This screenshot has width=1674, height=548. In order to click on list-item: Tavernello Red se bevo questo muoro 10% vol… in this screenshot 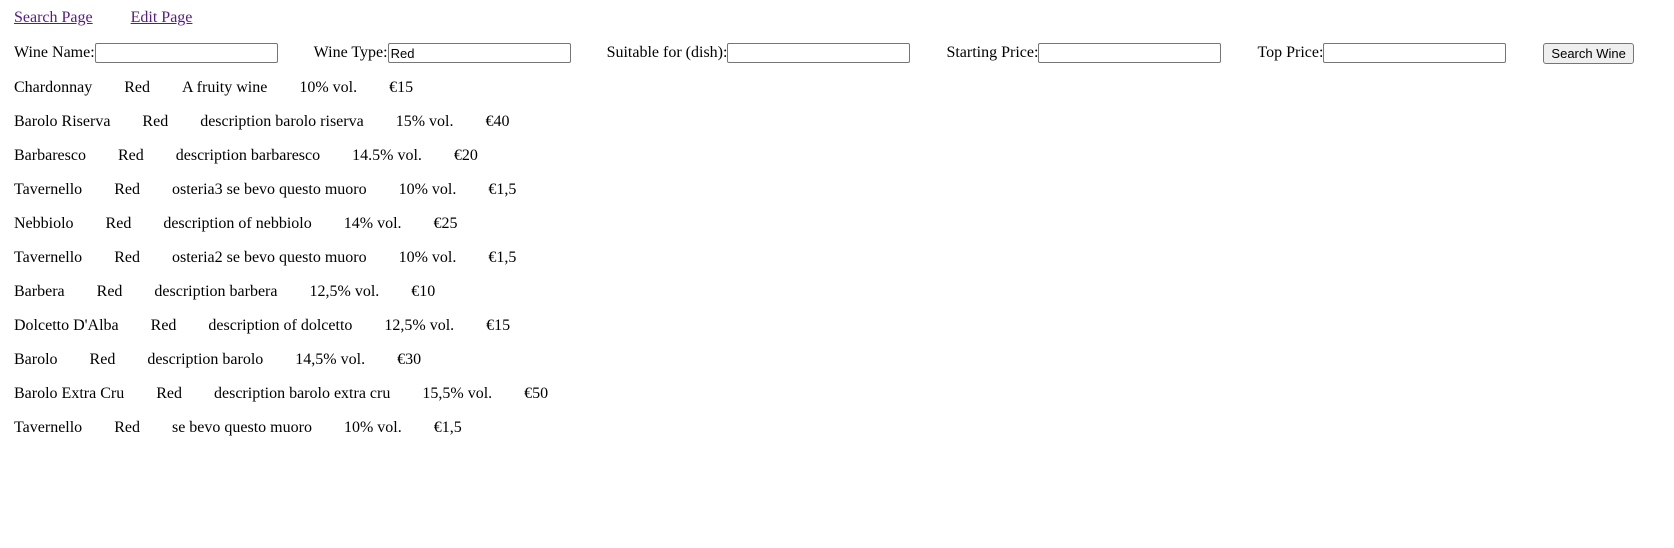, I will do `click(297, 435)`.